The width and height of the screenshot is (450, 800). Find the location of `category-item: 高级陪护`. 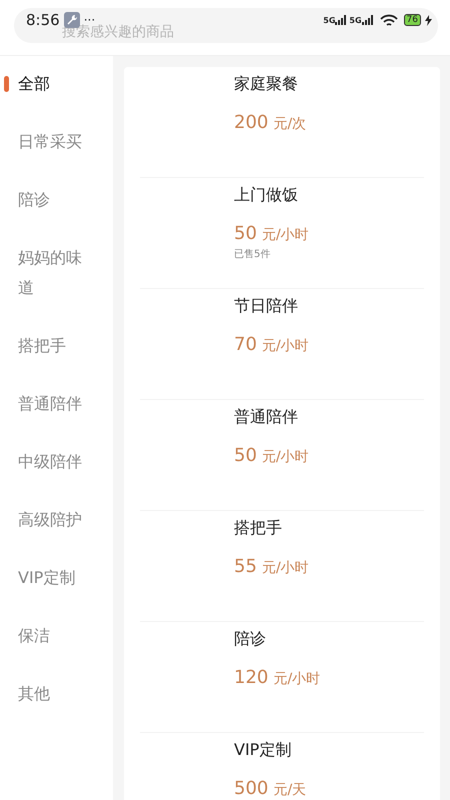

category-item: 高级陪护 is located at coordinates (45, 520).